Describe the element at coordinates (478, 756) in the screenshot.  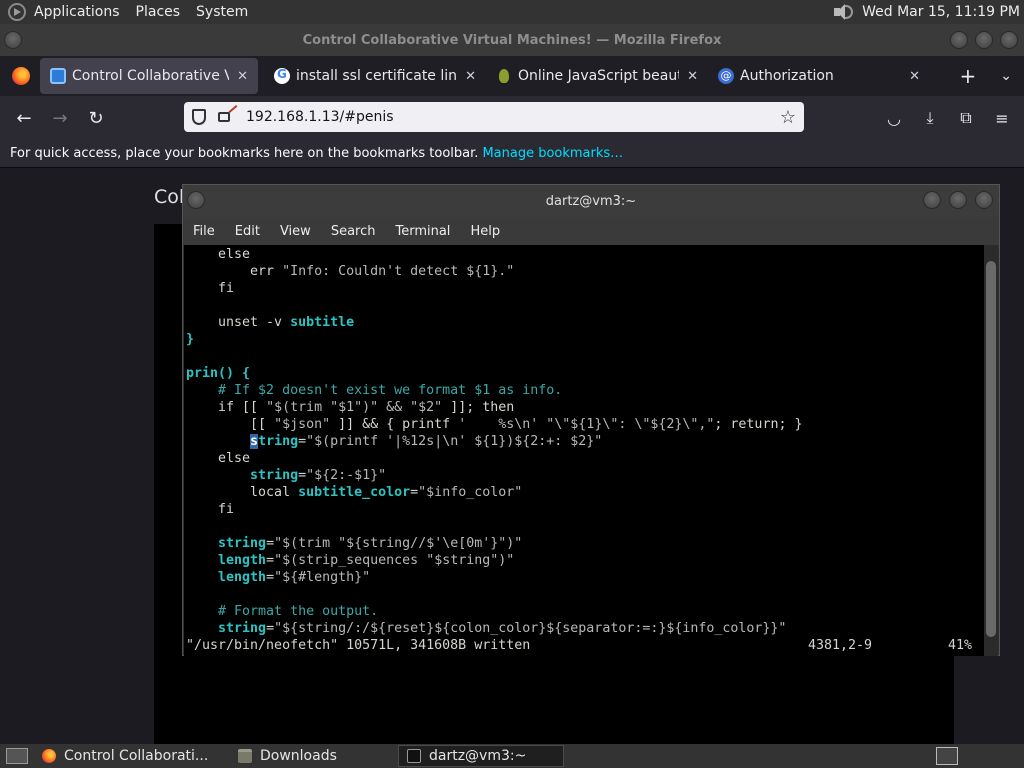
I see `task-label: dartz@vm3:~` at that location.